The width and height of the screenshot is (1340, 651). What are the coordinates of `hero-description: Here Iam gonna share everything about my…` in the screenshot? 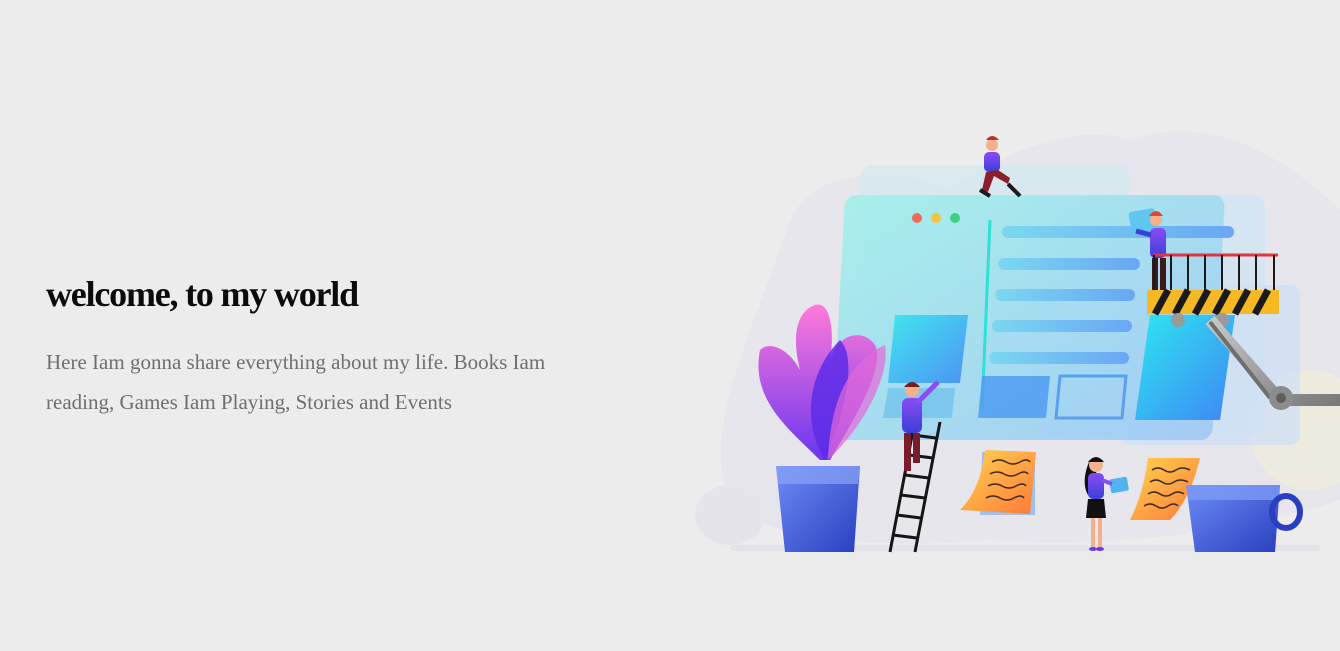 It's located at (296, 382).